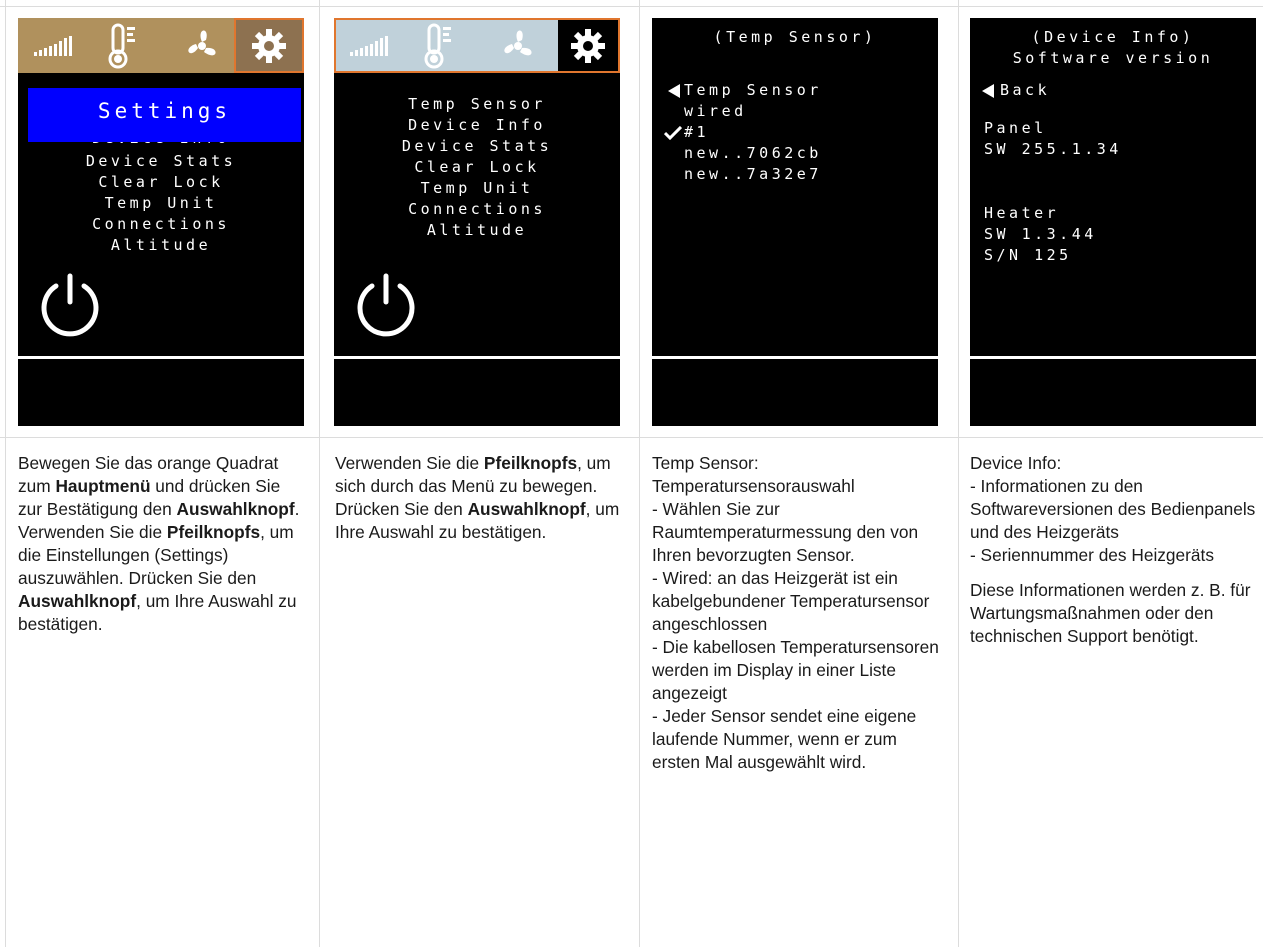  Describe the element at coordinates (1040, 234) in the screenshot. I see `heater-software-version: SW 1.3.44` at that location.